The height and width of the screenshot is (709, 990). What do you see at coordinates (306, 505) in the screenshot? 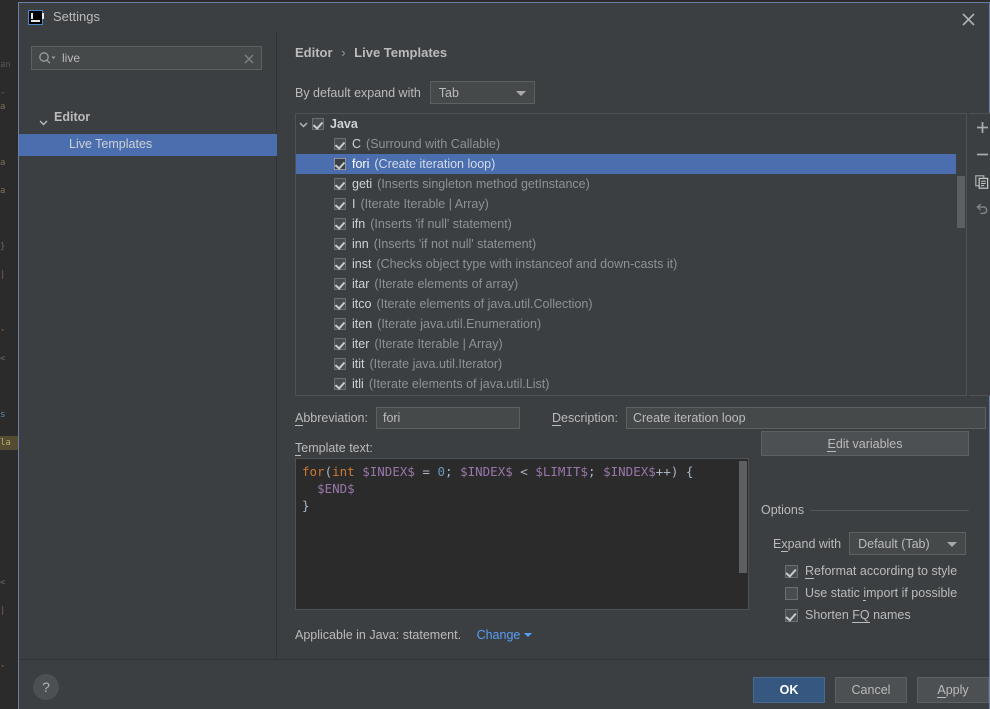
I see `code-token: }` at bounding box center [306, 505].